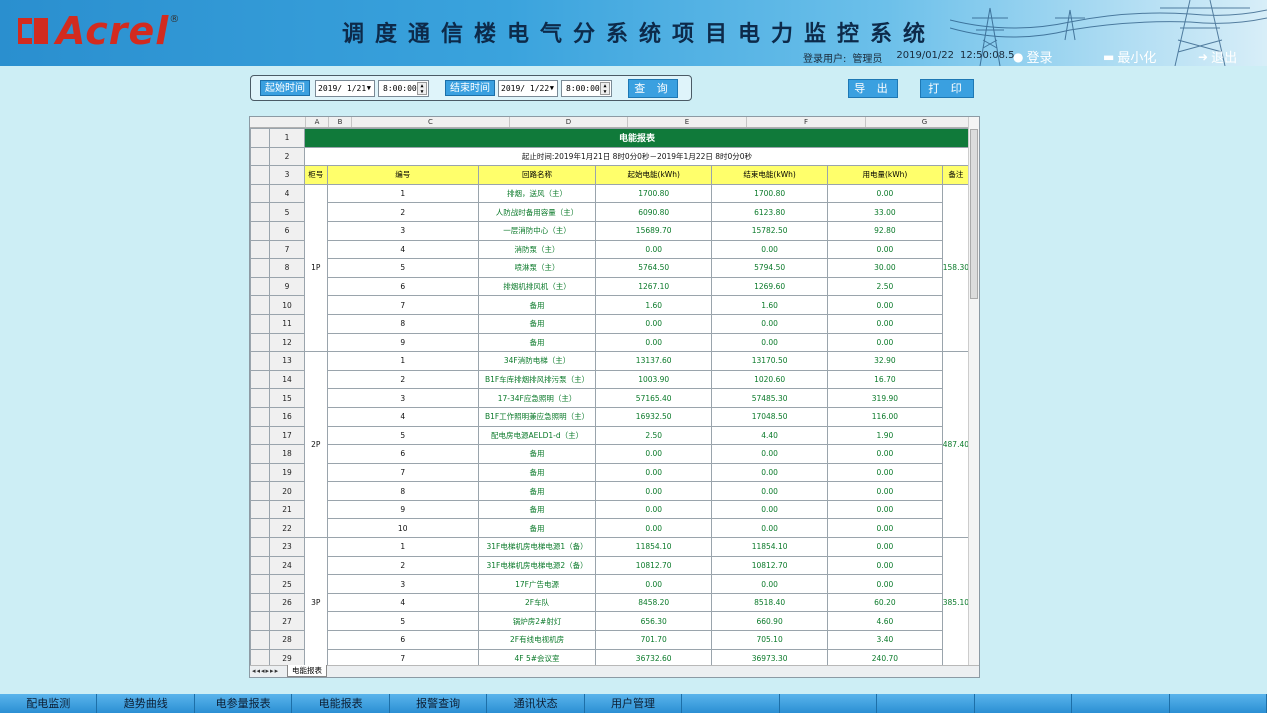  What do you see at coordinates (287, 305) in the screenshot?
I see `row-number: 10` at bounding box center [287, 305].